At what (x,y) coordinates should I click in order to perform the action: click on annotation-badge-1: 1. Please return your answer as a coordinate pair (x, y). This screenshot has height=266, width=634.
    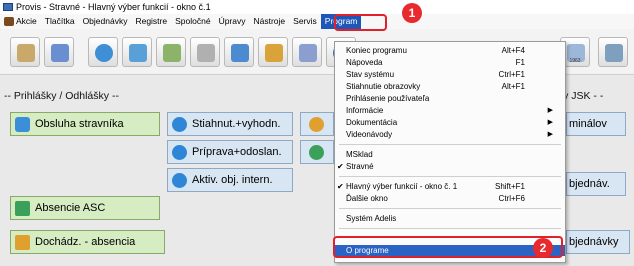
    Looking at the image, I should click on (412, 13).